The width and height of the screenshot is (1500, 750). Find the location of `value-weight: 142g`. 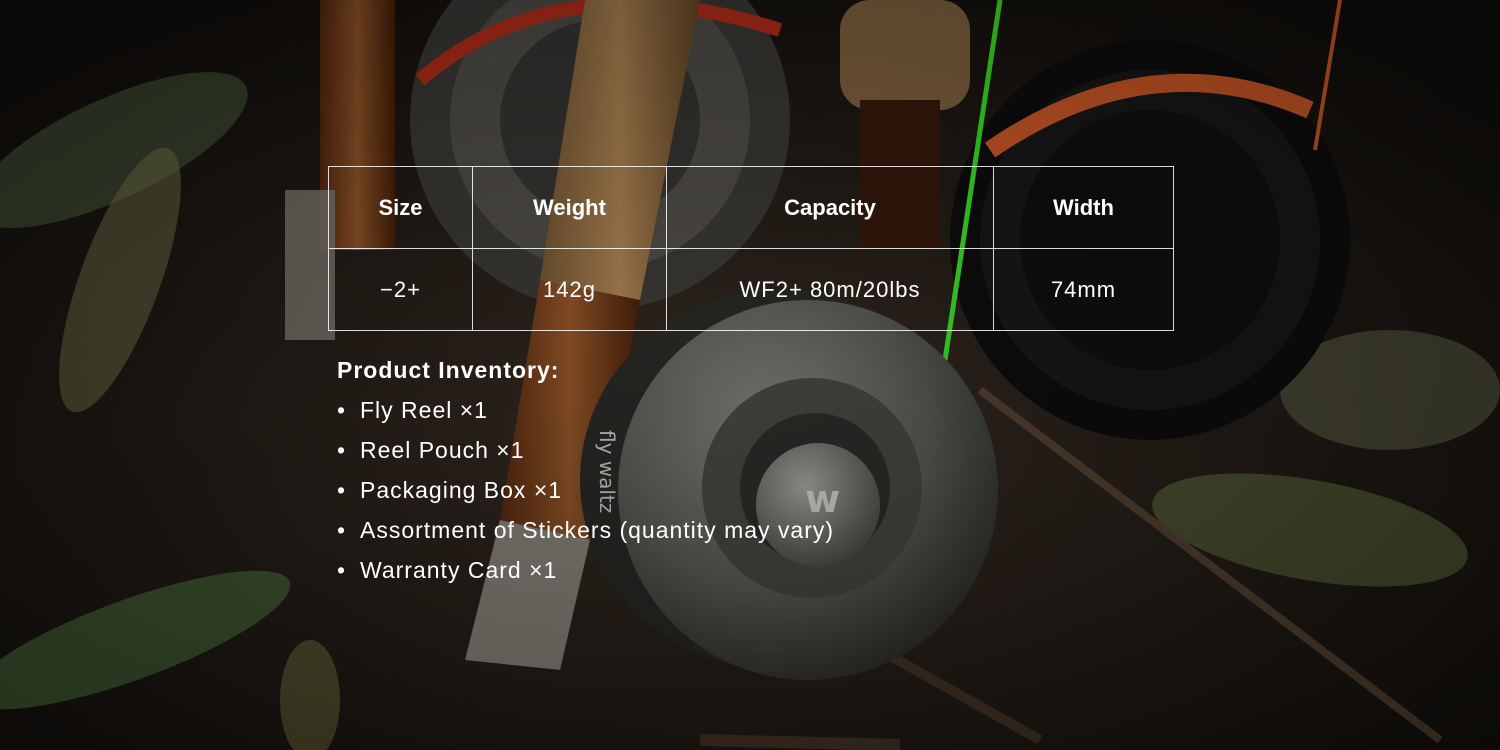

value-weight: 142g is located at coordinates (569, 289).